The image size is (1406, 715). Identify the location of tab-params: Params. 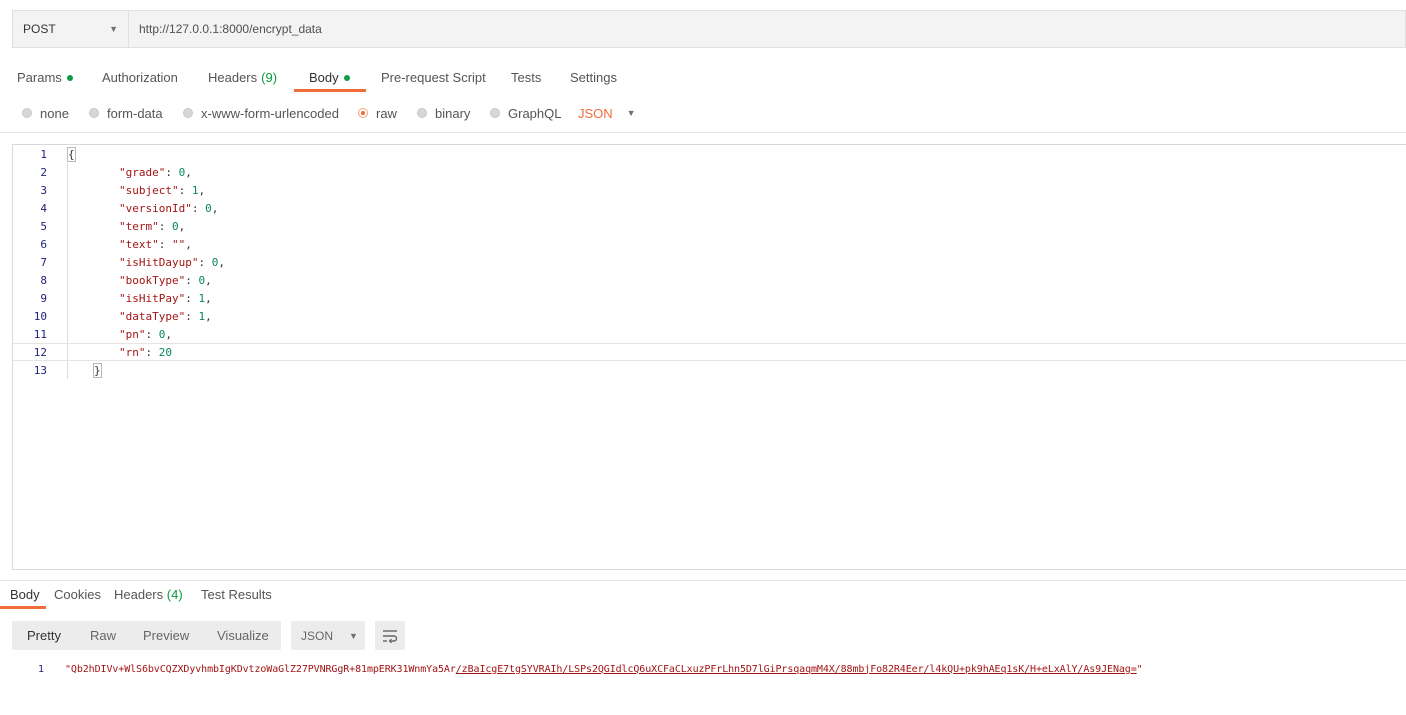
(45, 77).